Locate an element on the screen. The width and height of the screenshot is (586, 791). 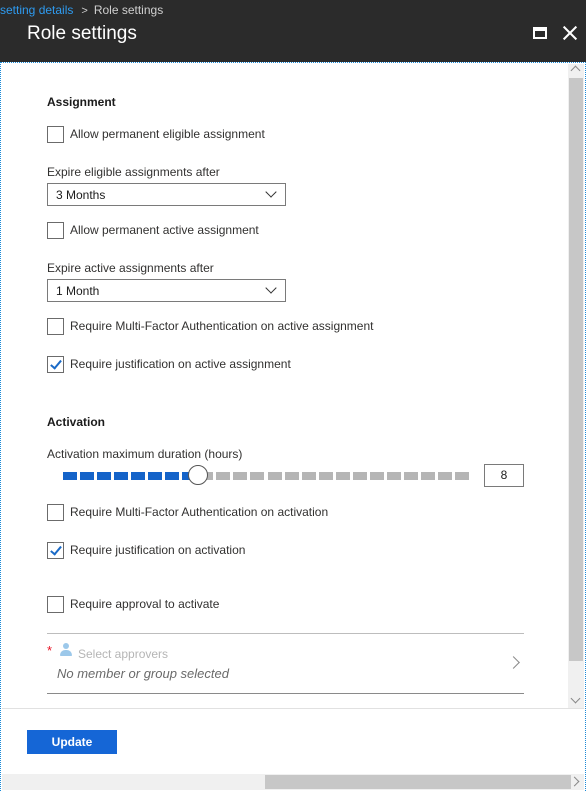
scroll-up-icon is located at coordinates (575, 70).